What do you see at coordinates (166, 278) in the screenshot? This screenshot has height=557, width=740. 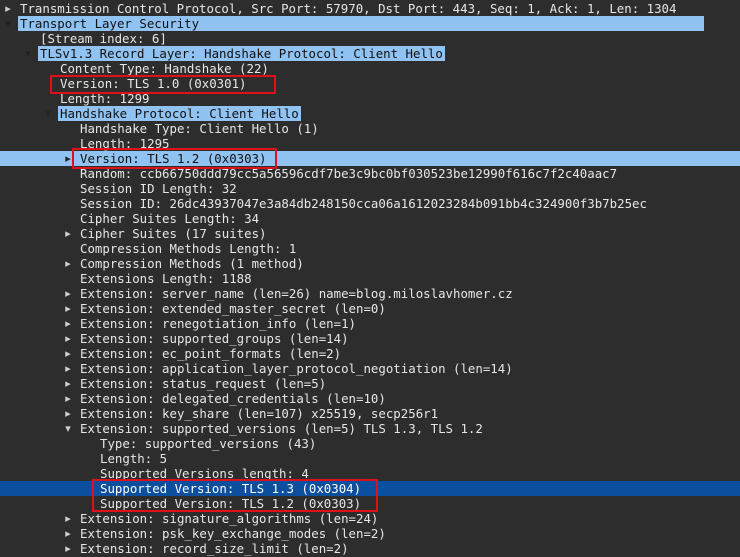 I see `tree-row-label: Extensions Length: 1188` at bounding box center [166, 278].